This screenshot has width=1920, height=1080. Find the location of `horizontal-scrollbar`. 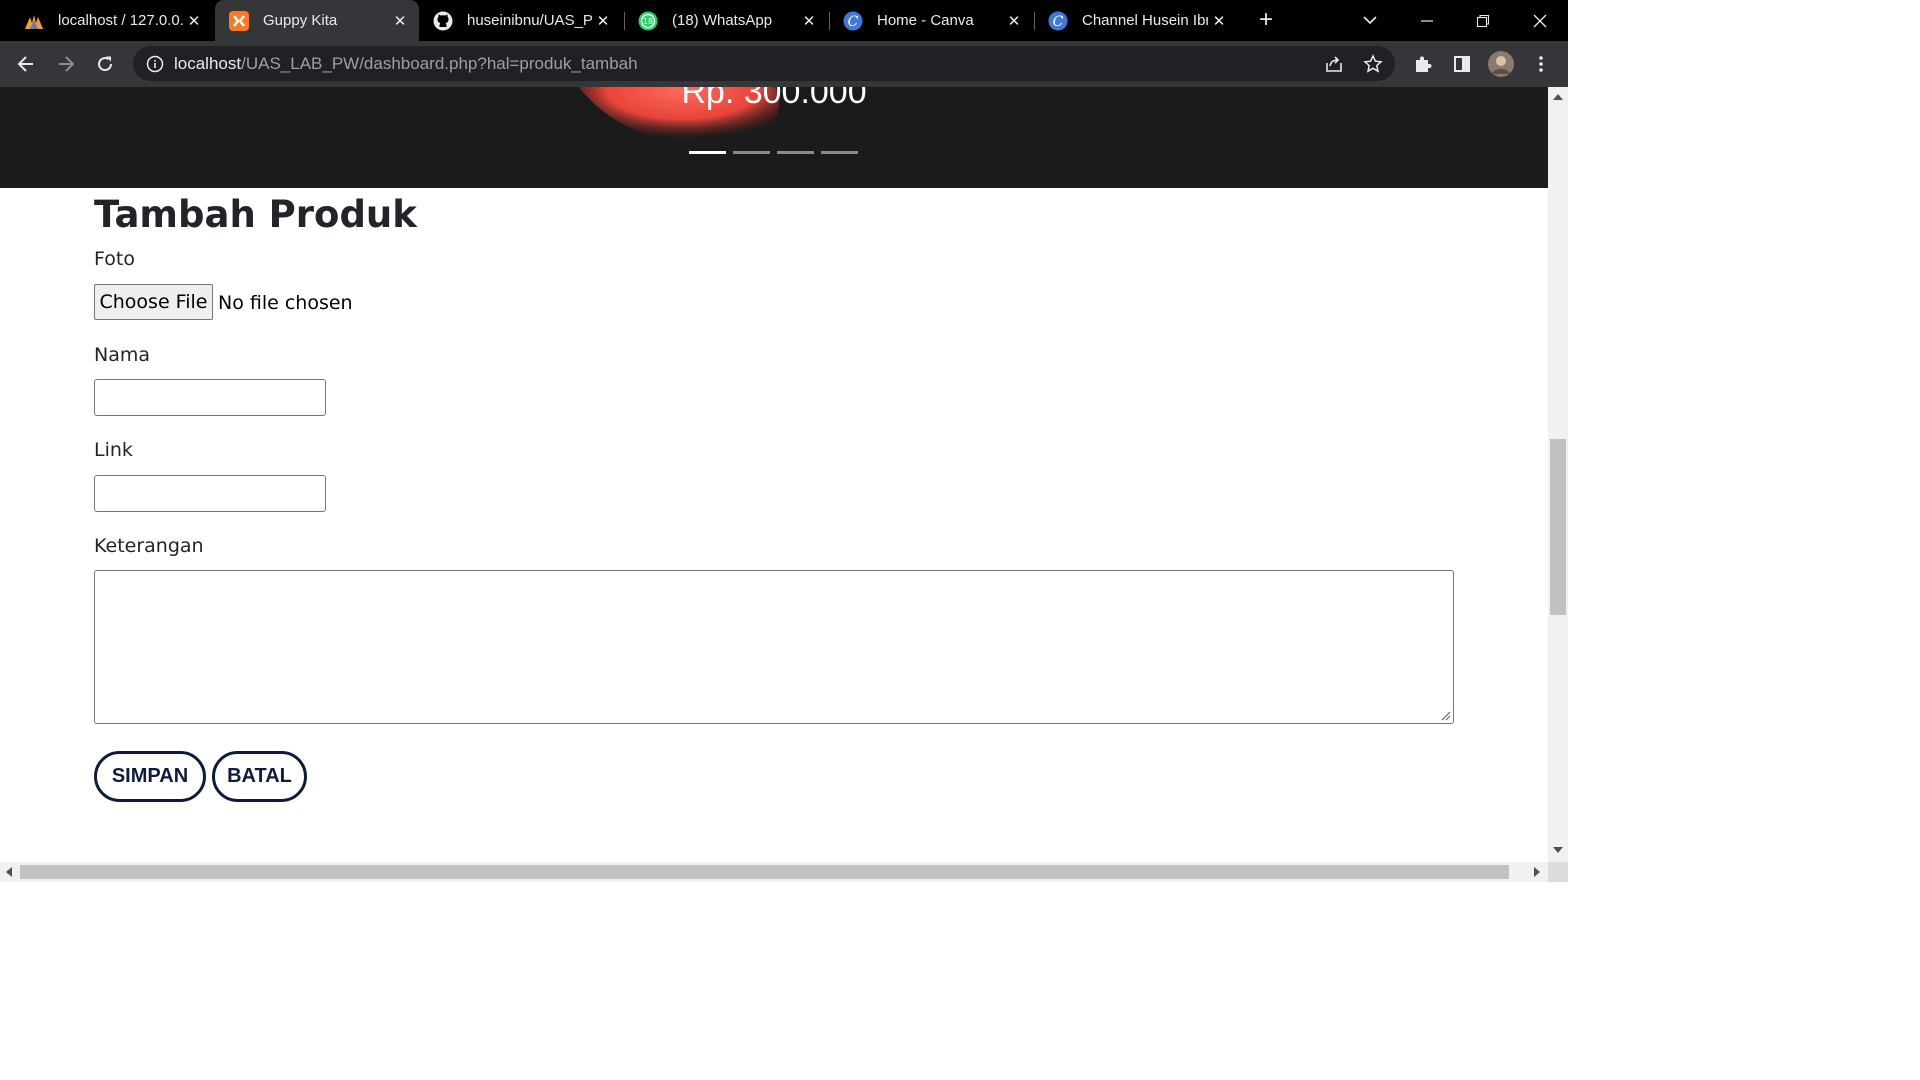

horizontal-scrollbar is located at coordinates (774, 872).